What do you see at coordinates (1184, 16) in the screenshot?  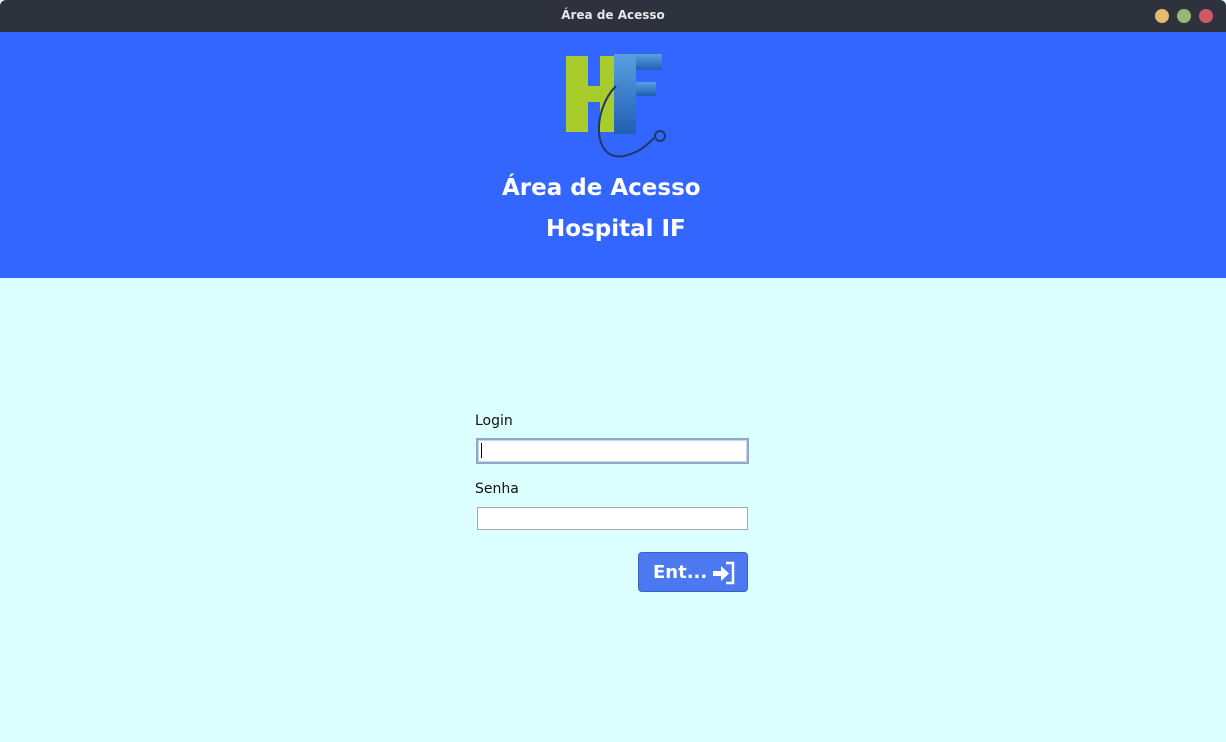 I see `maximize-button` at bounding box center [1184, 16].